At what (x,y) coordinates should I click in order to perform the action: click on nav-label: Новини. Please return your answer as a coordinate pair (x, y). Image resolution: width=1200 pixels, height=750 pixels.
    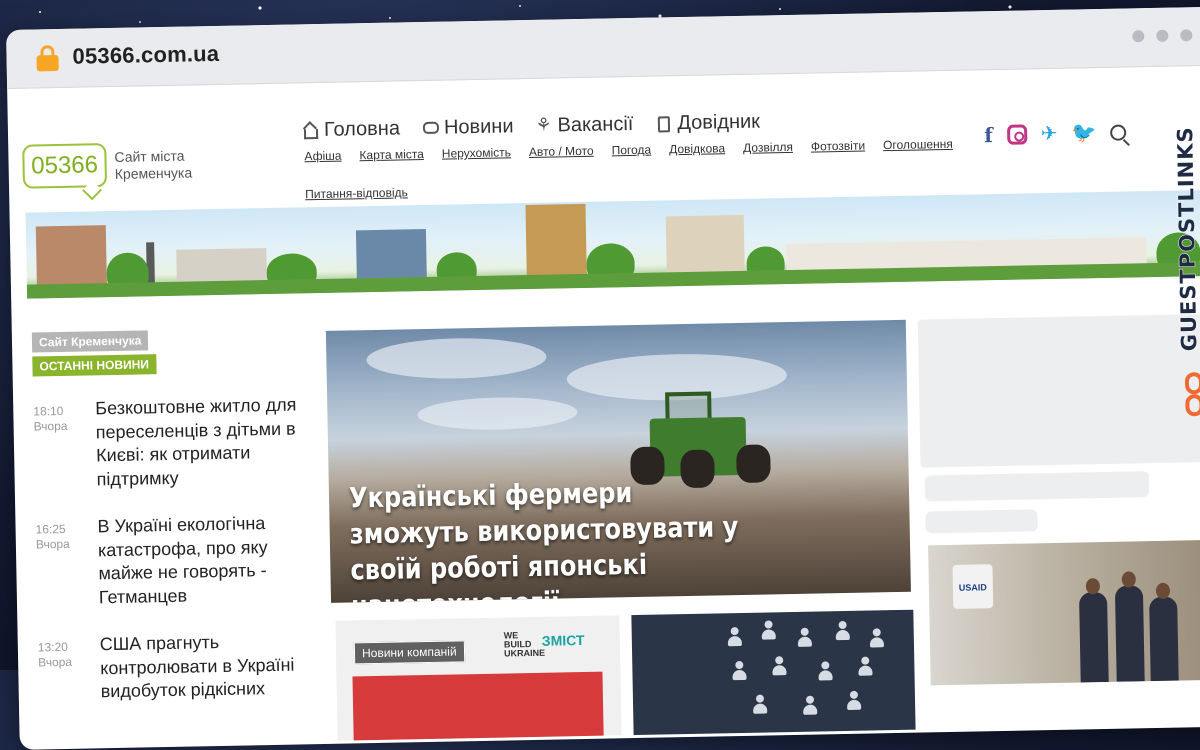
    Looking at the image, I should click on (478, 127).